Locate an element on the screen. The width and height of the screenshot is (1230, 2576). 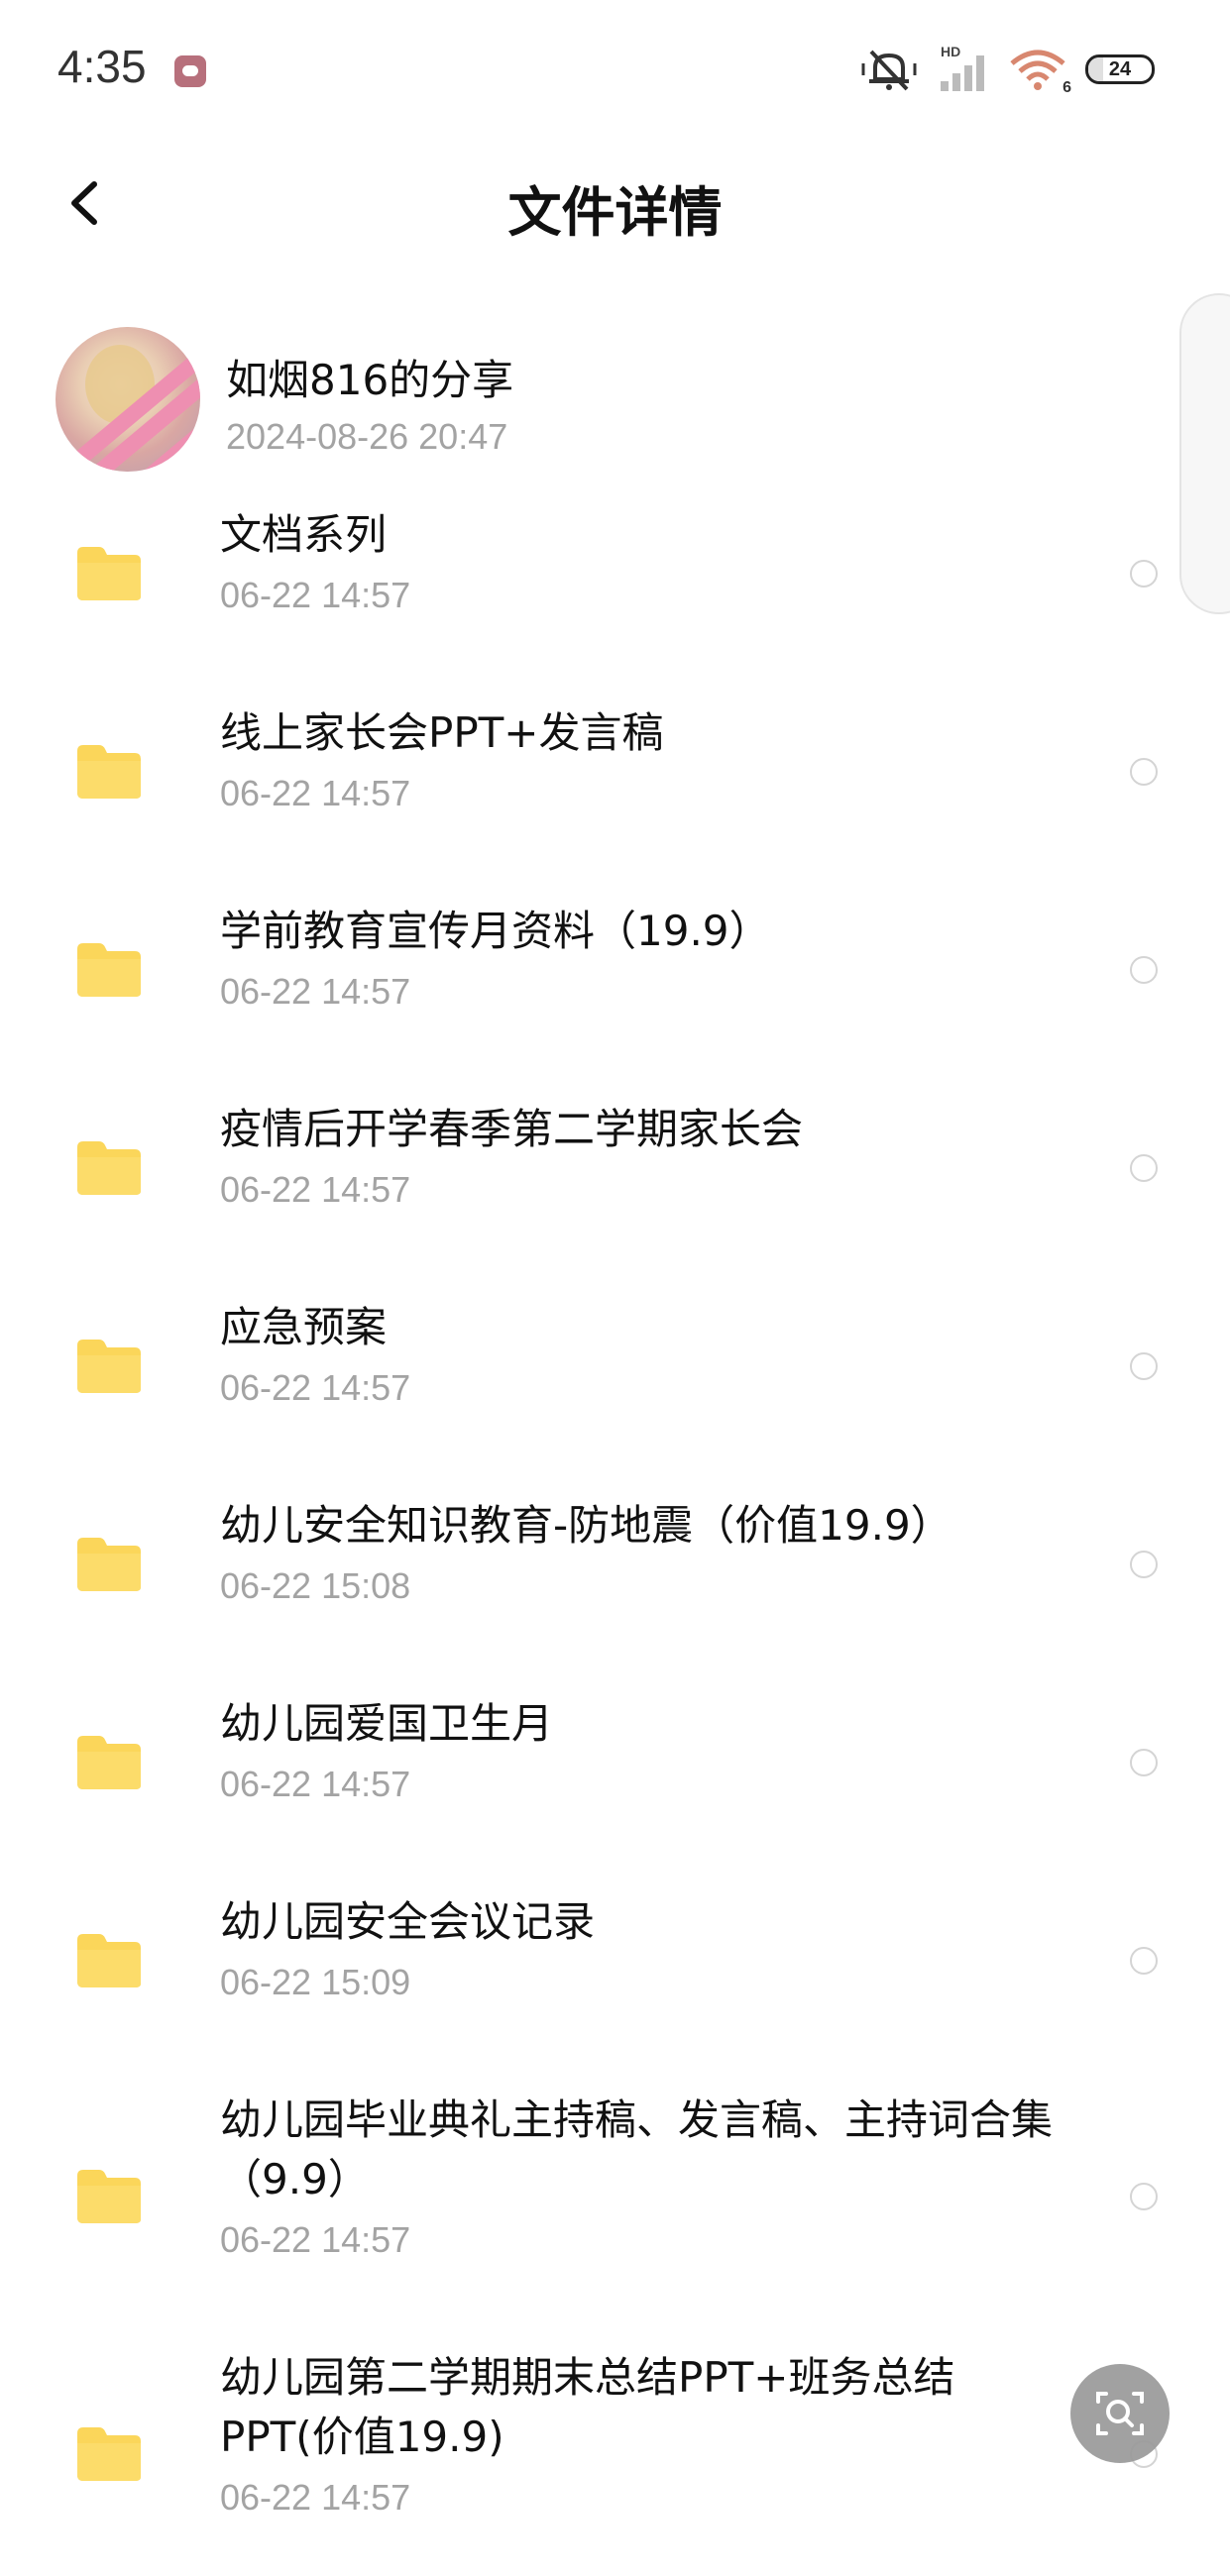
file-row: 幼儿园爱国卫生月 06-22 14:57 is located at coordinates (615, 1793).